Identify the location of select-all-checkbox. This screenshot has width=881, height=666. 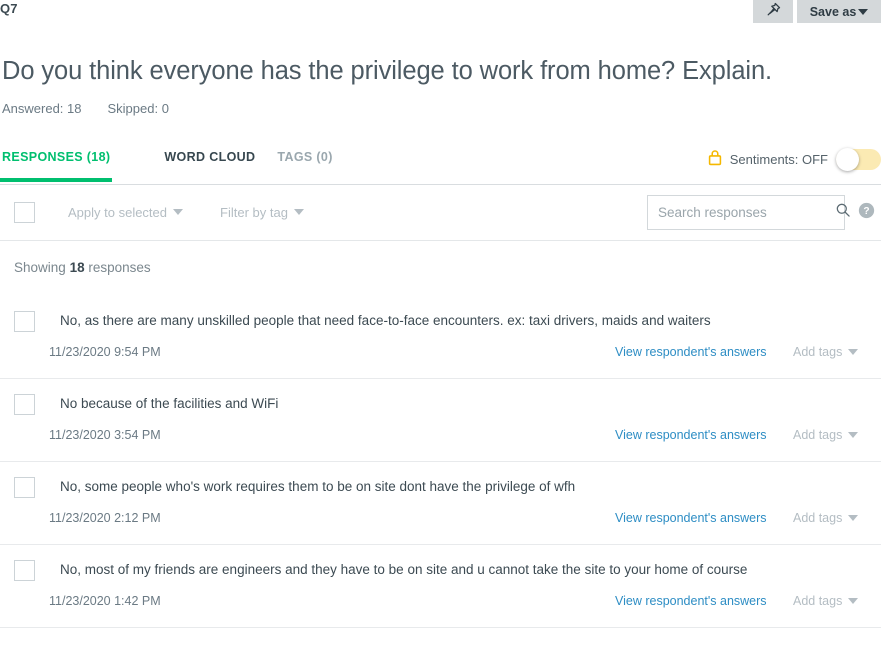
(24, 212).